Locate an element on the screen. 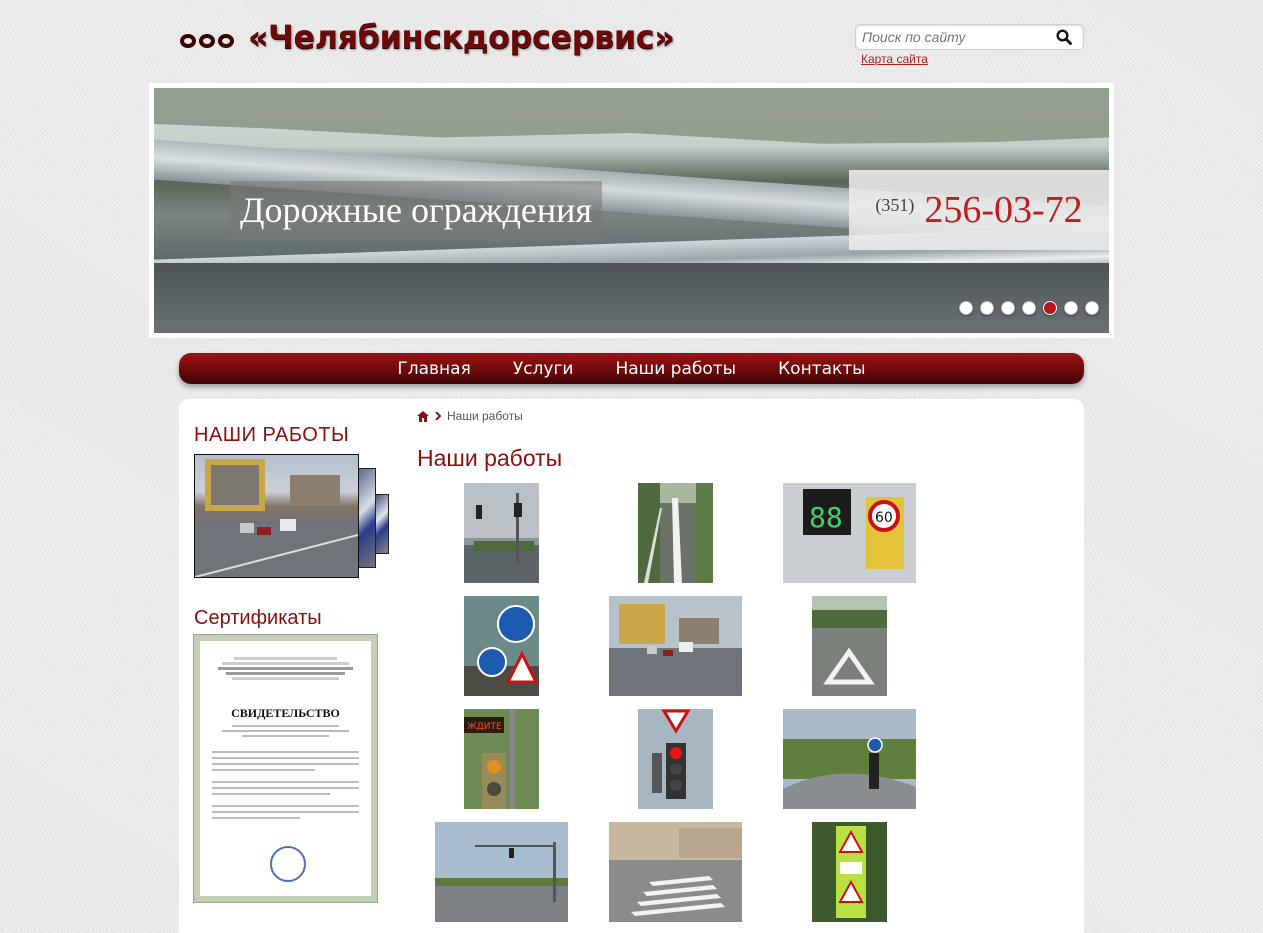 The width and height of the screenshot is (1263, 933). svg-text: ЖДИТЕ is located at coordinates (484, 727).